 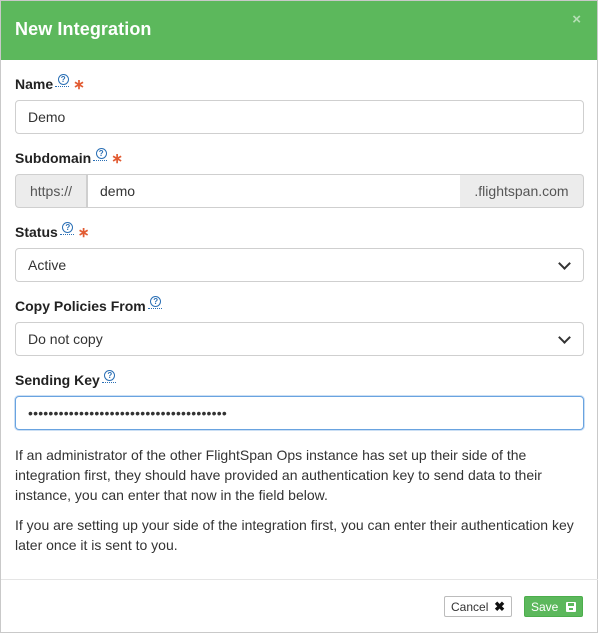 I want to click on x-icon: ✖, so click(x=499, y=606).